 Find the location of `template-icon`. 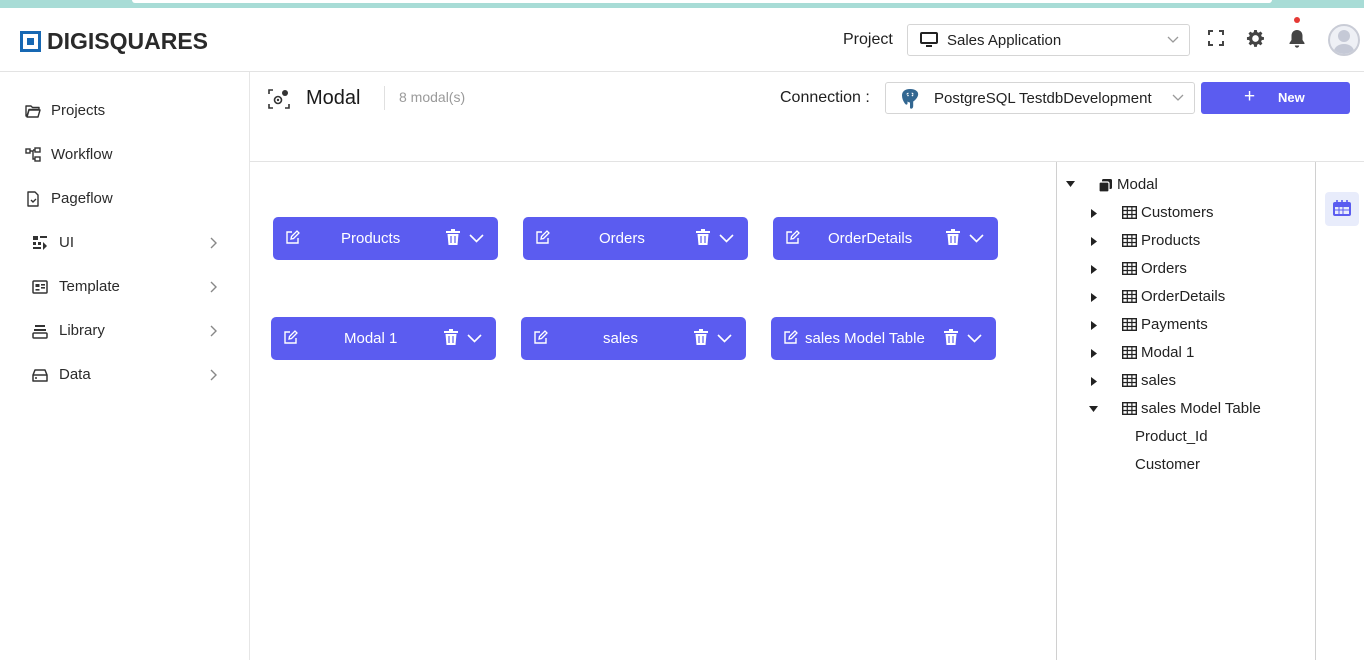

template-icon is located at coordinates (40, 287).